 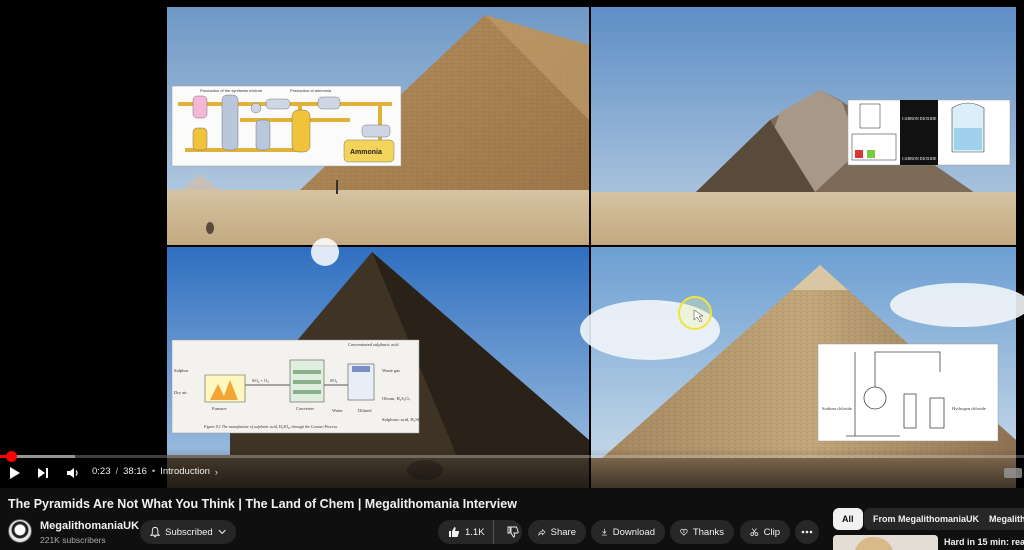 What do you see at coordinates (73, 540) in the screenshot?
I see `subscriber-count: 221K subscribers` at bounding box center [73, 540].